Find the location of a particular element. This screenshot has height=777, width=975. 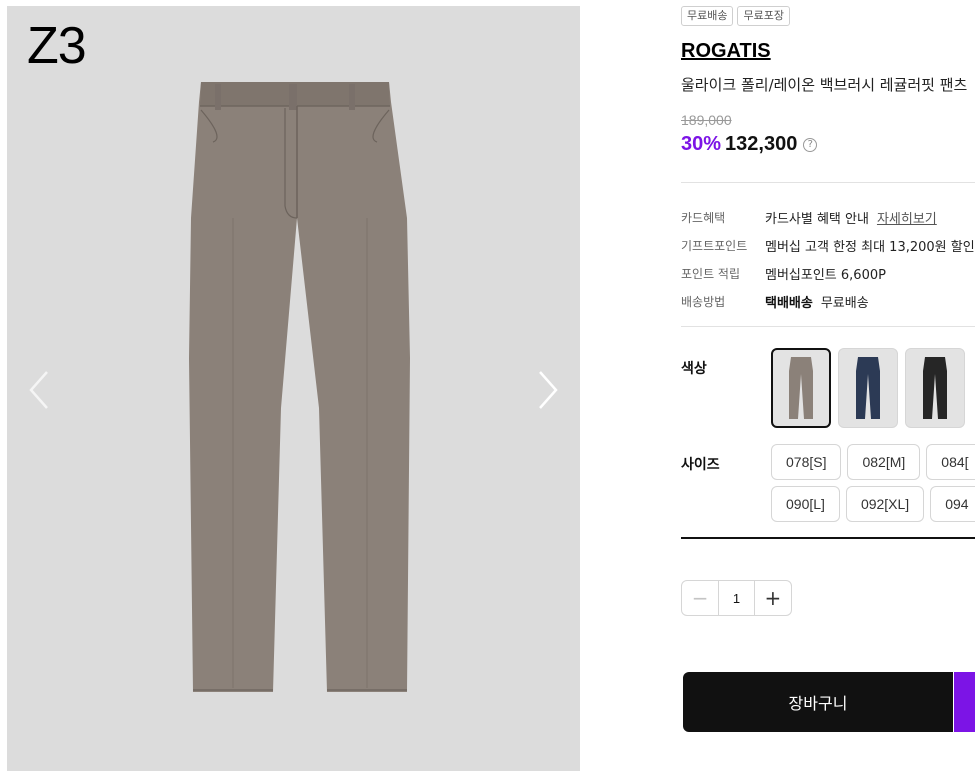

question-circle-icon: ? is located at coordinates (810, 144).